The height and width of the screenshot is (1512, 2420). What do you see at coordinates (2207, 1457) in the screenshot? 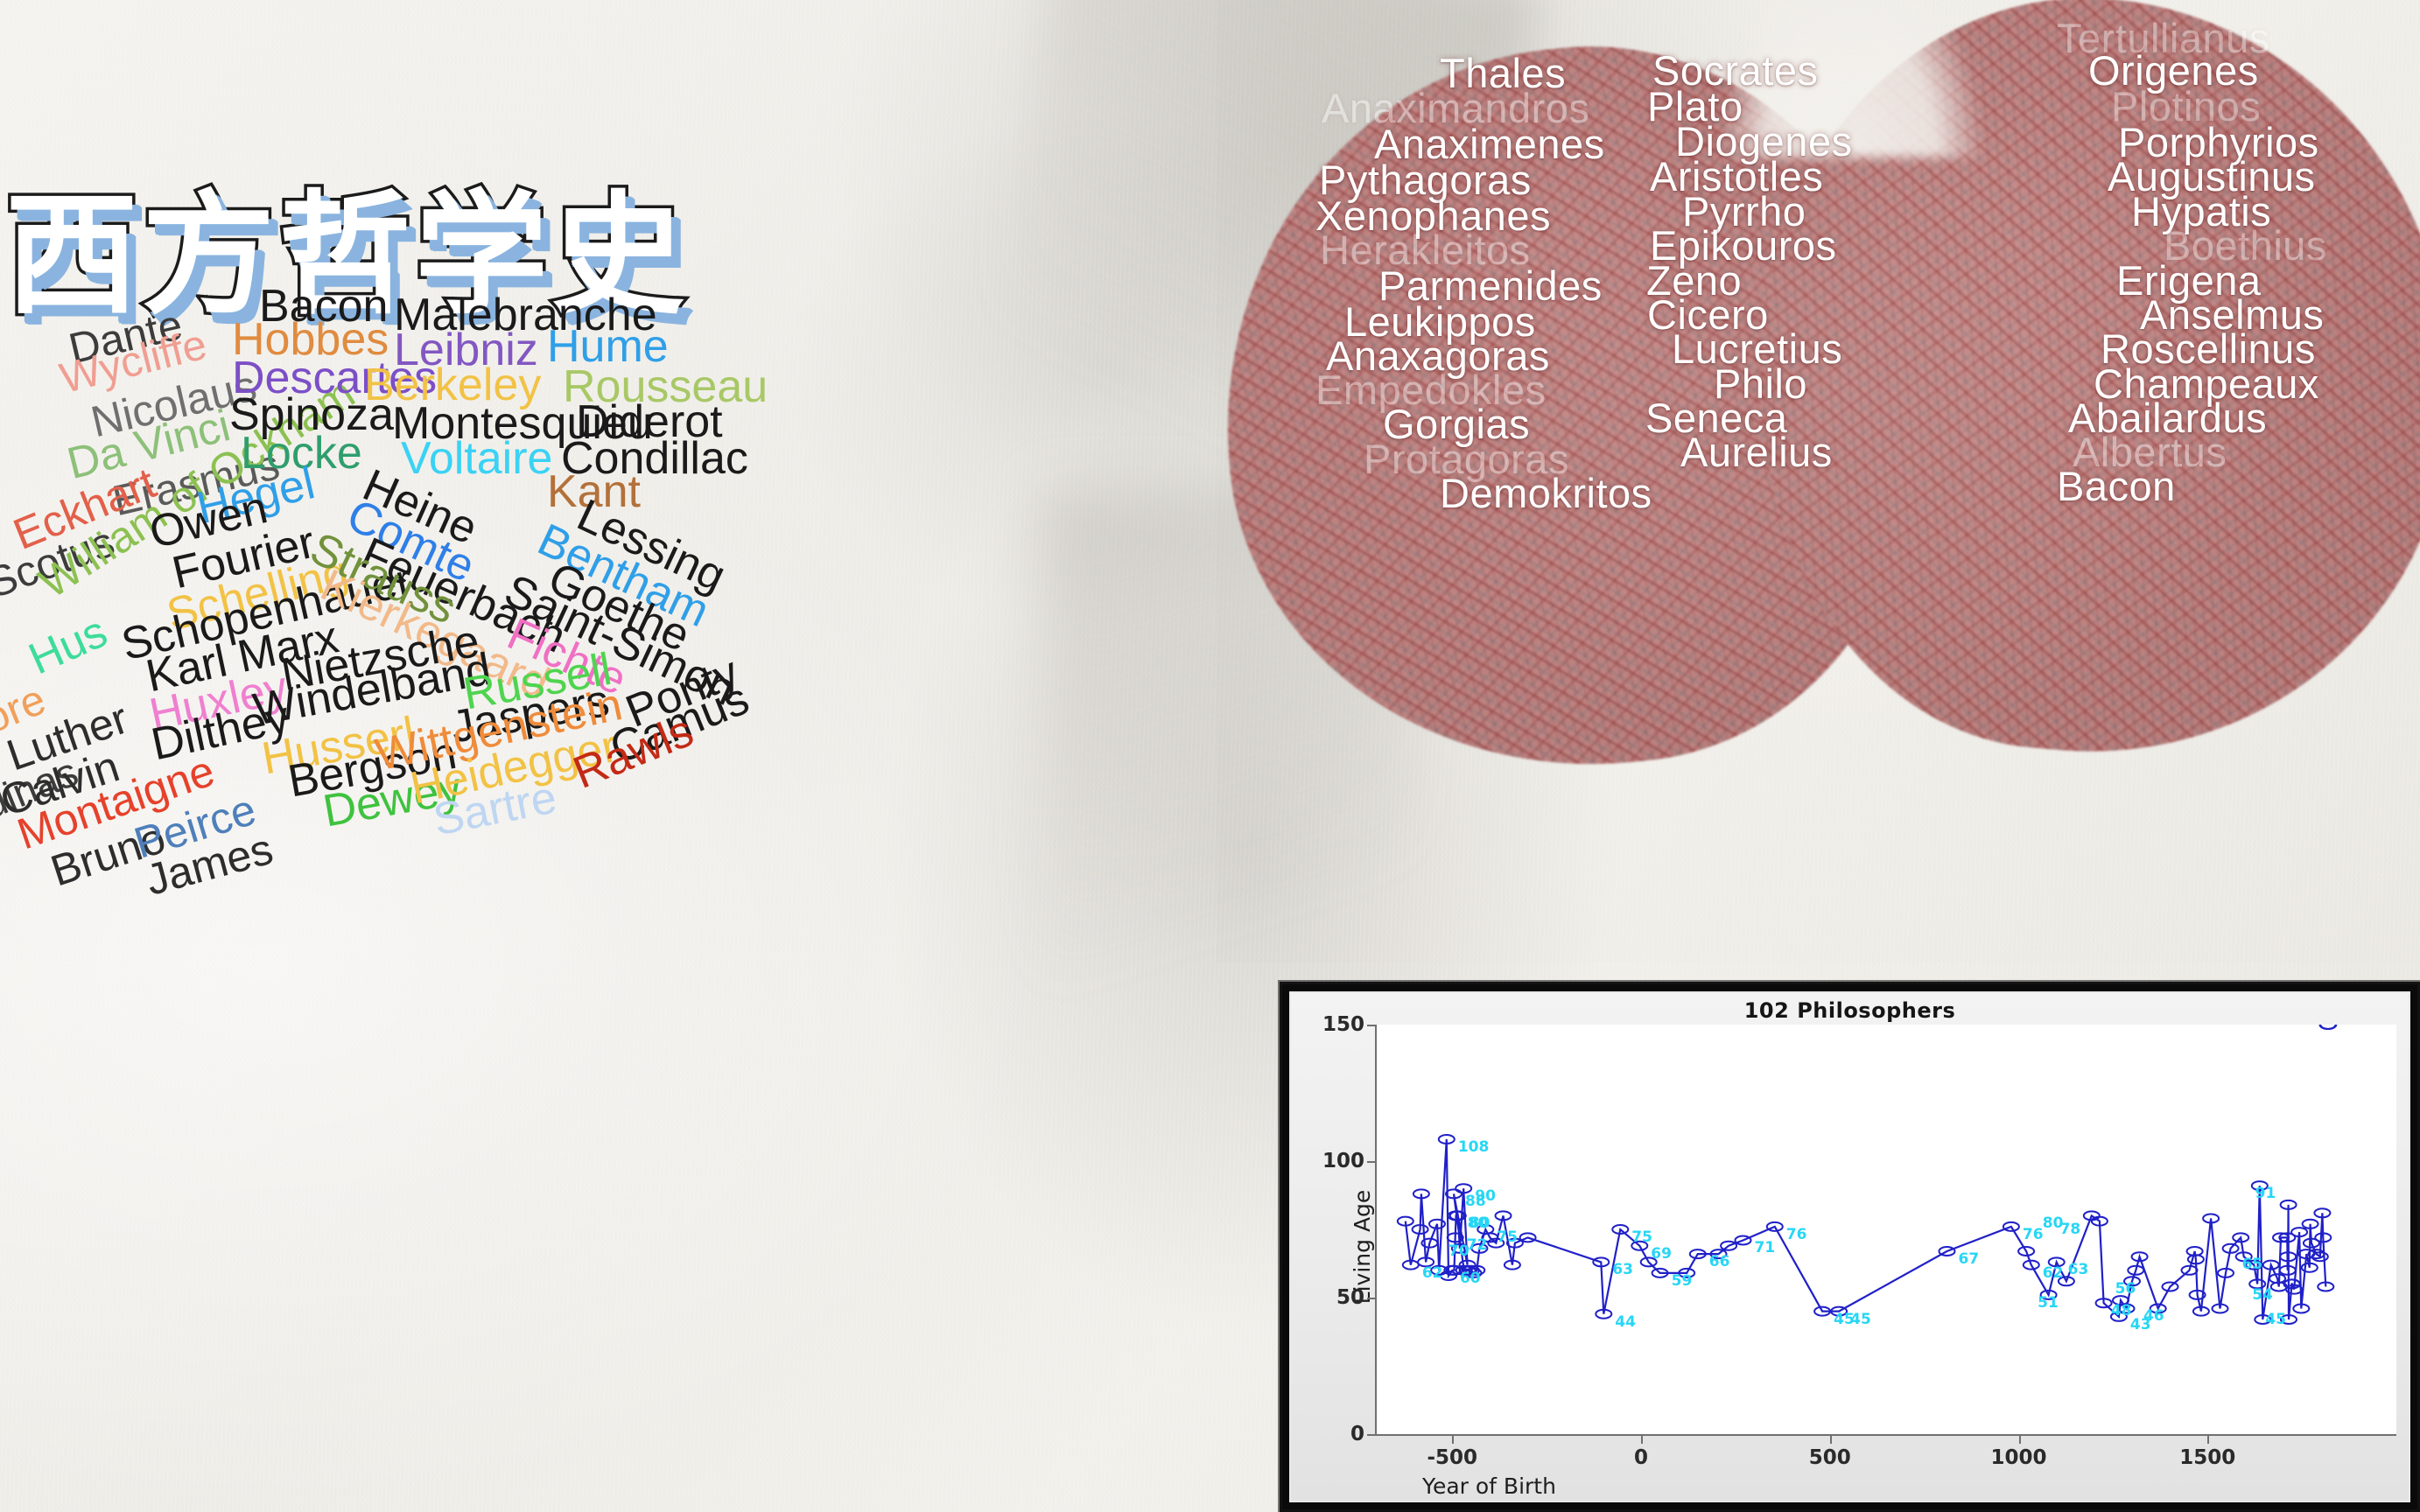
I see `chart-x-tick-label: 1500` at bounding box center [2207, 1457].